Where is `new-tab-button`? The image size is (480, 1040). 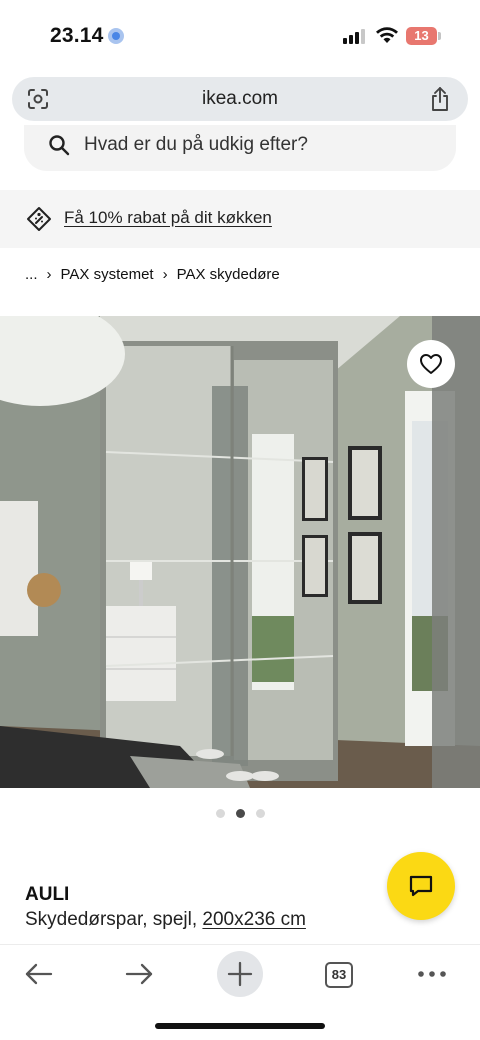
new-tab-button is located at coordinates (240, 974).